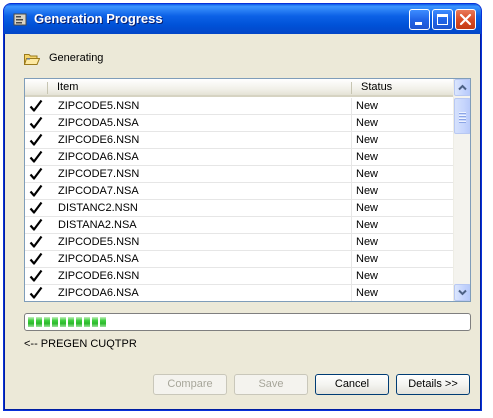  Describe the element at coordinates (462, 116) in the screenshot. I see `scroll-thumb` at that location.